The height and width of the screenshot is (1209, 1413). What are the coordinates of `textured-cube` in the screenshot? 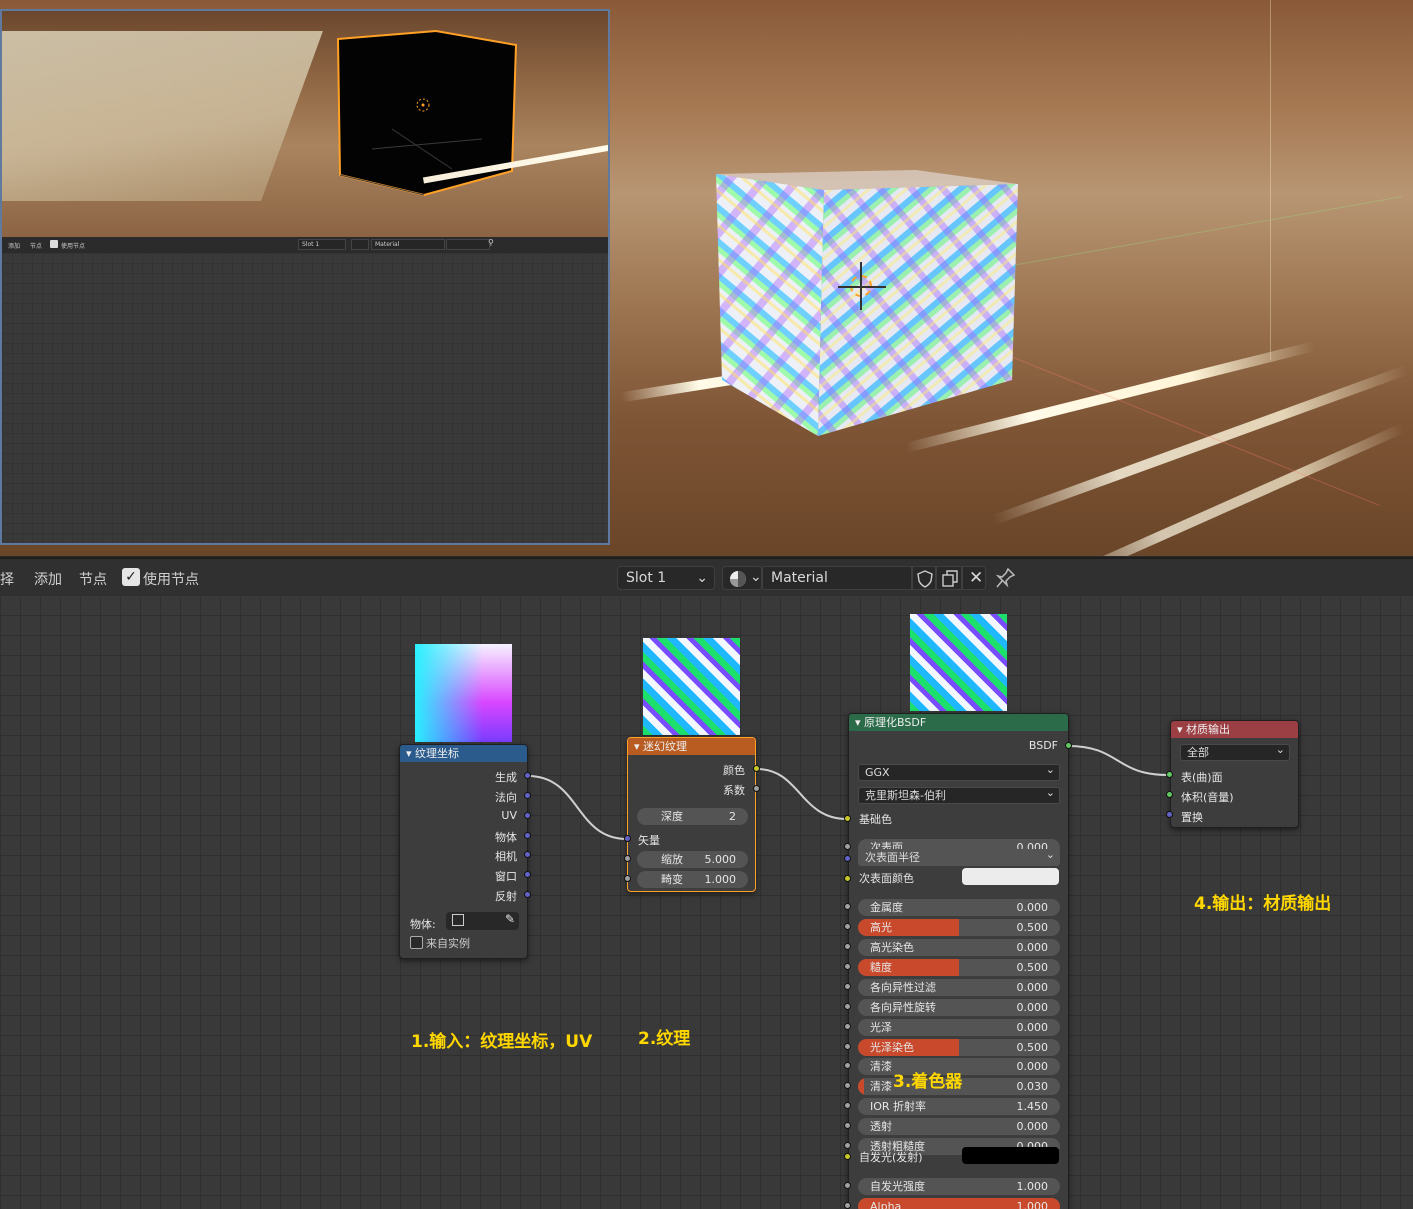 It's located at (867, 302).